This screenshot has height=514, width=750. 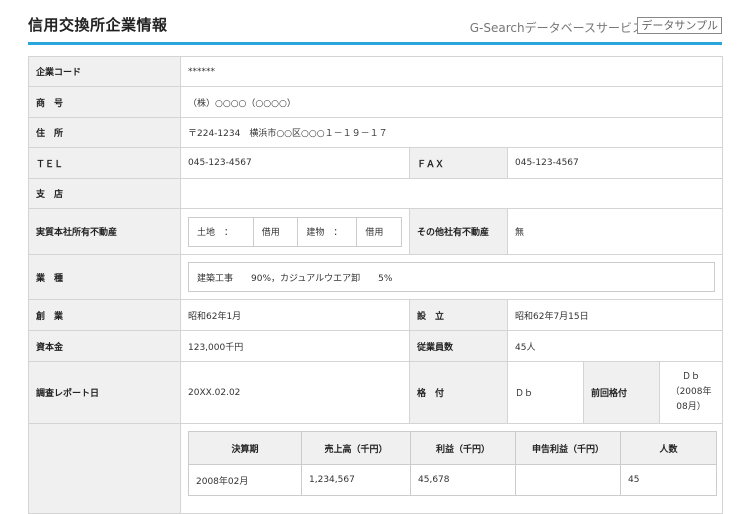 I want to click on row-industry: 業 種 建築工事 90%，カジュアルウエア卸 5%, so click(x=376, y=277).